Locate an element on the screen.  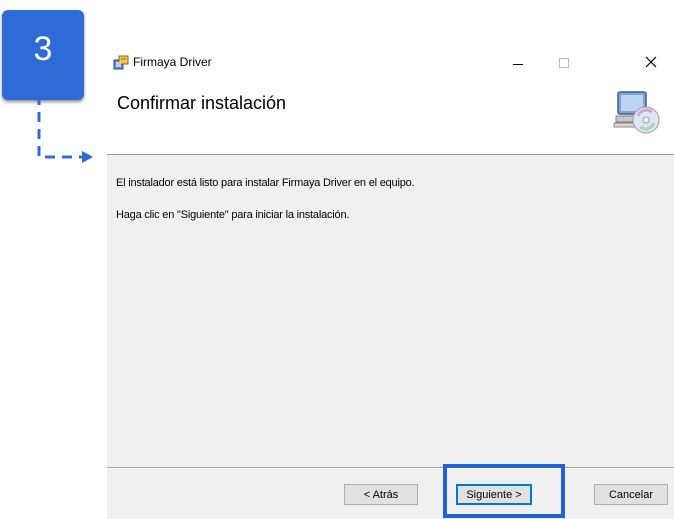
cancel-button: Cancelar is located at coordinates (631, 494).